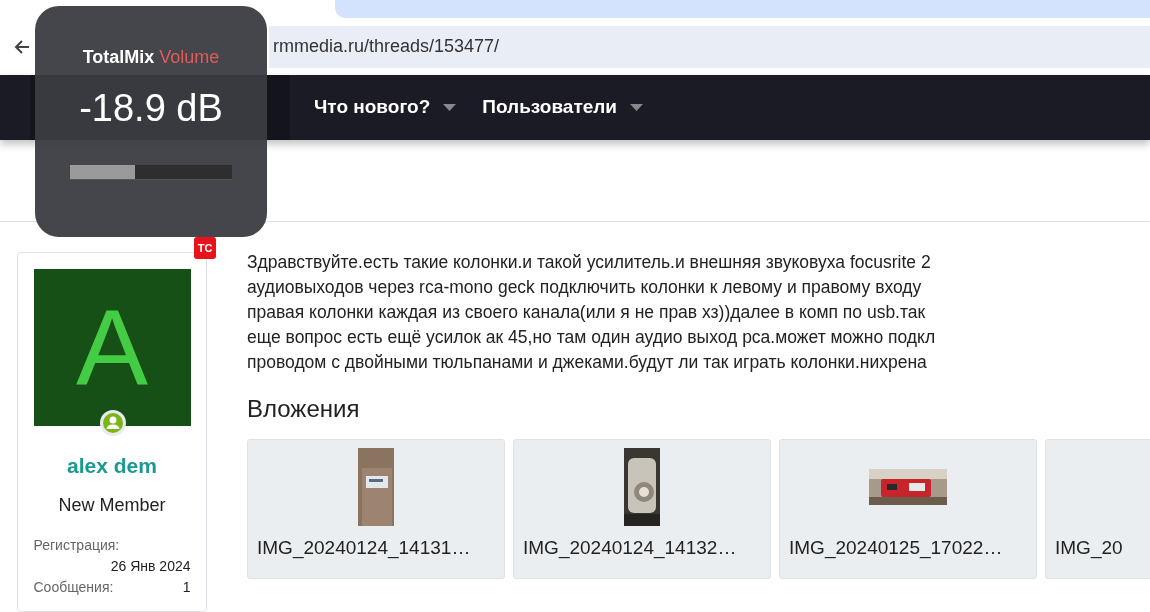 The image size is (1150, 612). What do you see at coordinates (589, 262) in the screenshot?
I see `post-text-line: Здравствуйте.есть такие колонки.и такой усилитель.и внешняя звуковуха focusrite 2` at bounding box center [589, 262].